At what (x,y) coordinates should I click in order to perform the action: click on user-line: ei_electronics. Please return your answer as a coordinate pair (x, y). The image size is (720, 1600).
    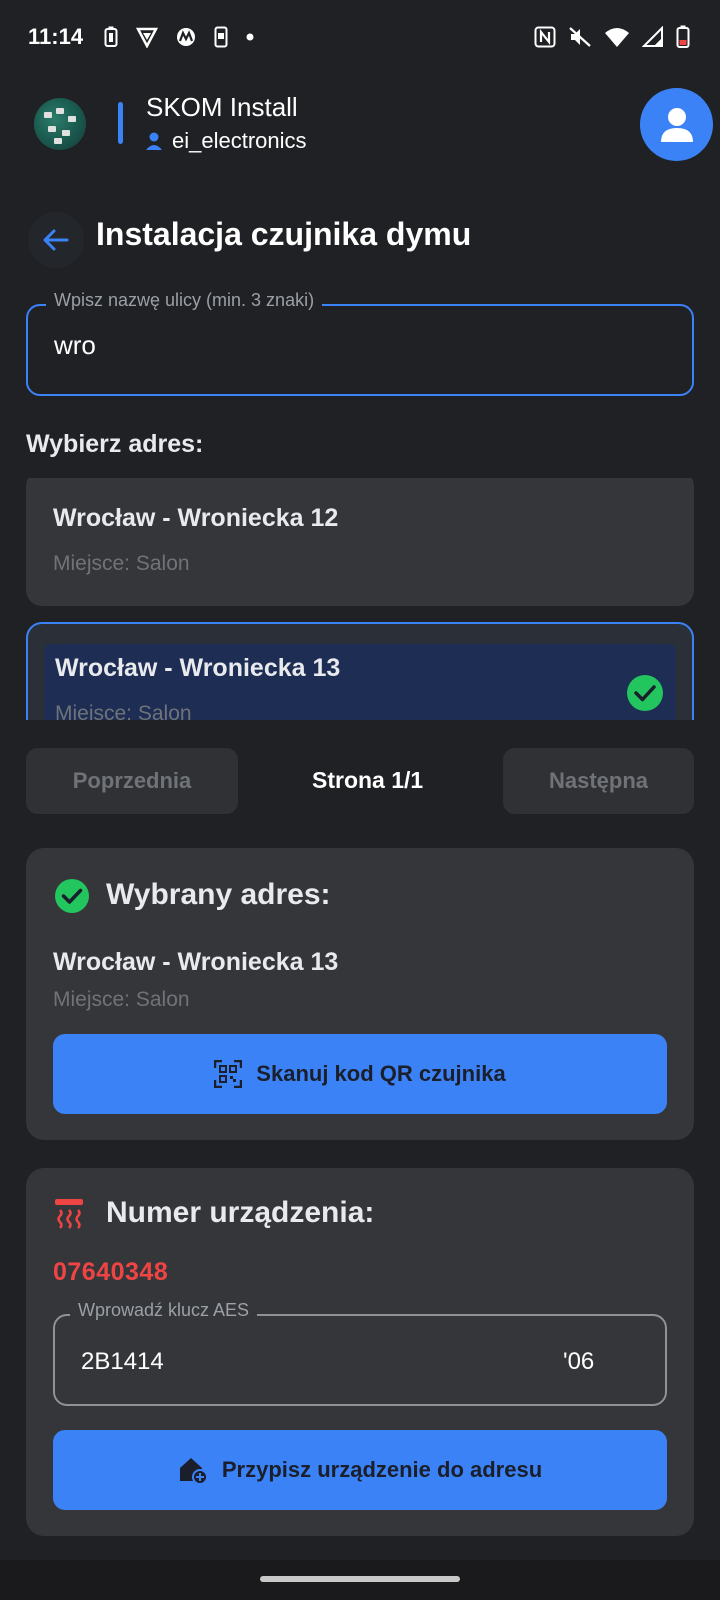
    Looking at the image, I should click on (226, 141).